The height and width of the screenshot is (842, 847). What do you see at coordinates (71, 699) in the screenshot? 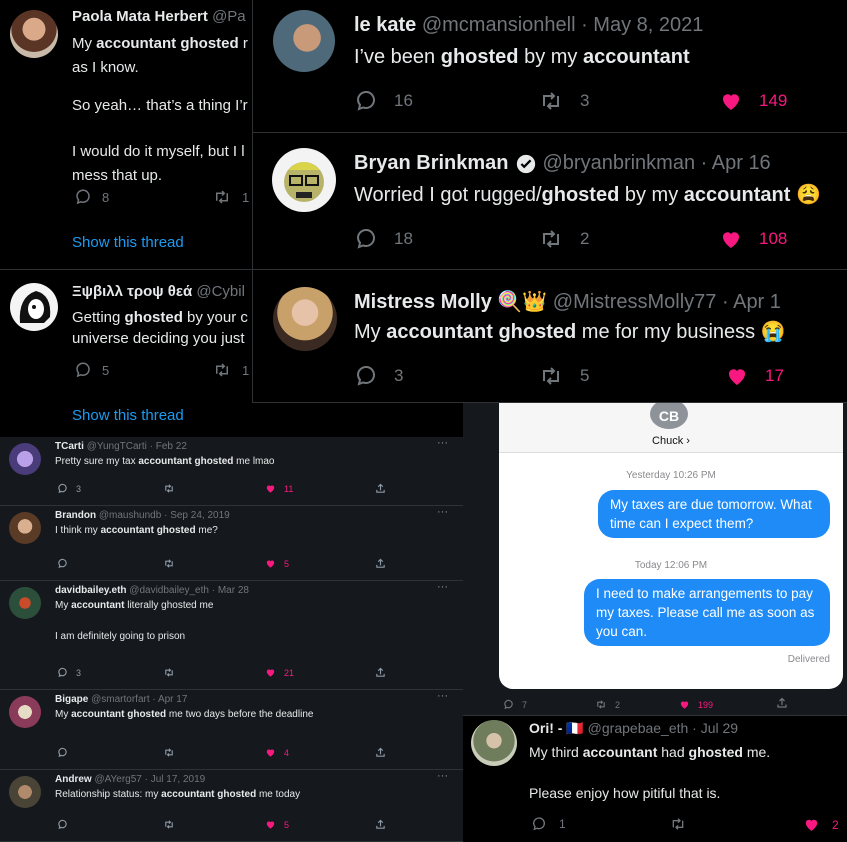
I see `user-name: Bigape` at bounding box center [71, 699].